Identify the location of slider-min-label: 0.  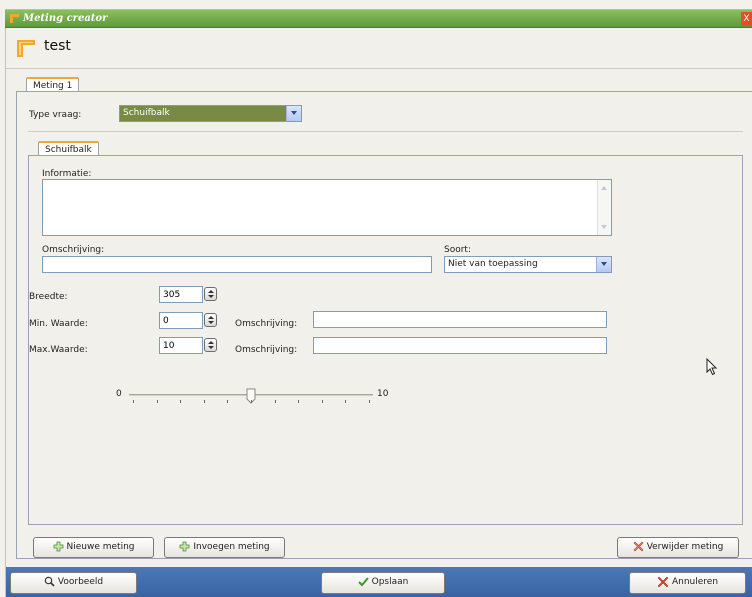
(119, 394).